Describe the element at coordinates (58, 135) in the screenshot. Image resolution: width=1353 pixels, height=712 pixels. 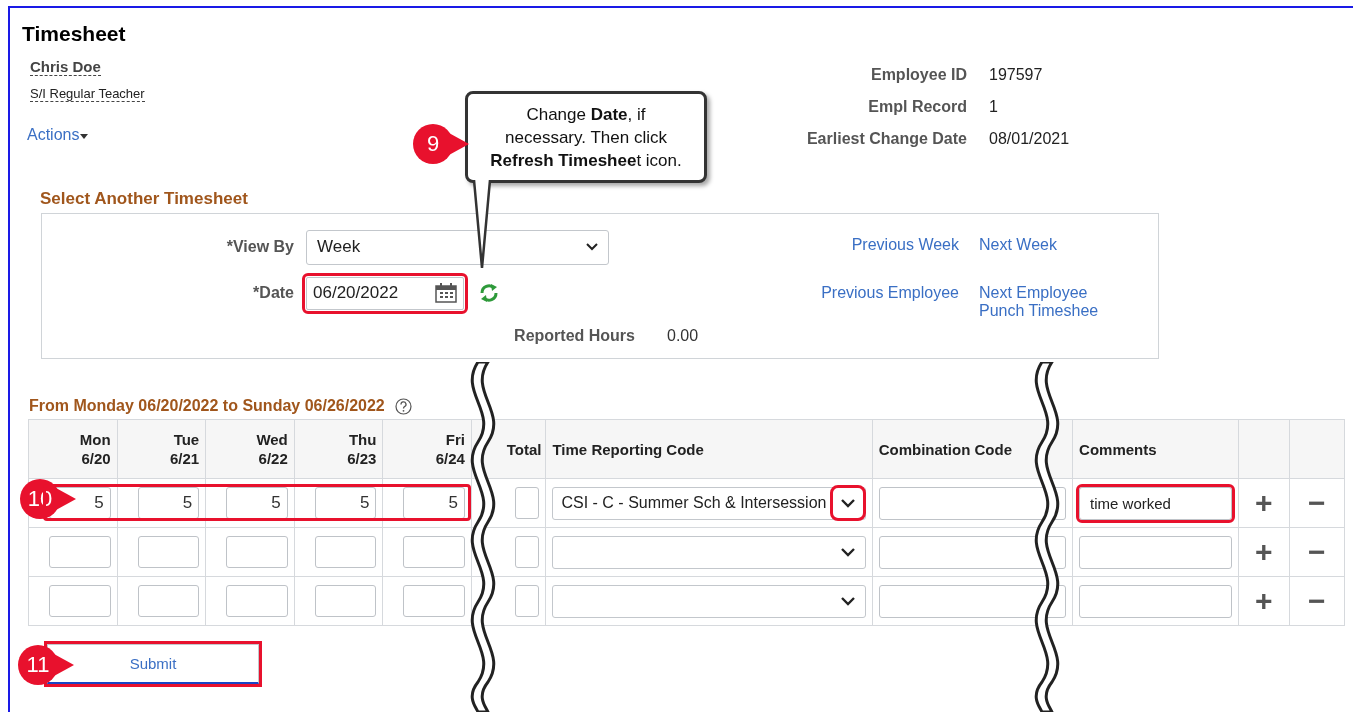
I see `actions-menu: Actions` at that location.